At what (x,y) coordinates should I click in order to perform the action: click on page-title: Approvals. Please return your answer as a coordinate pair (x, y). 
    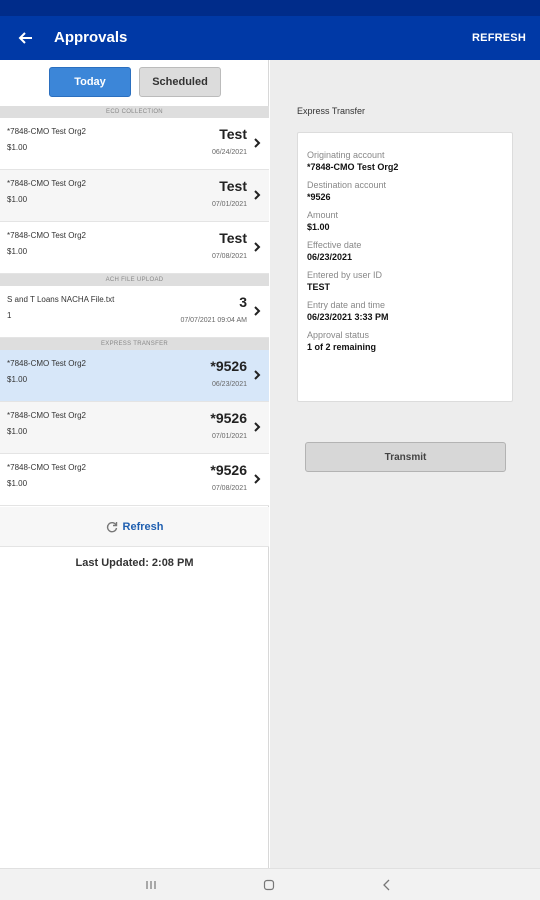
    Looking at the image, I should click on (91, 37).